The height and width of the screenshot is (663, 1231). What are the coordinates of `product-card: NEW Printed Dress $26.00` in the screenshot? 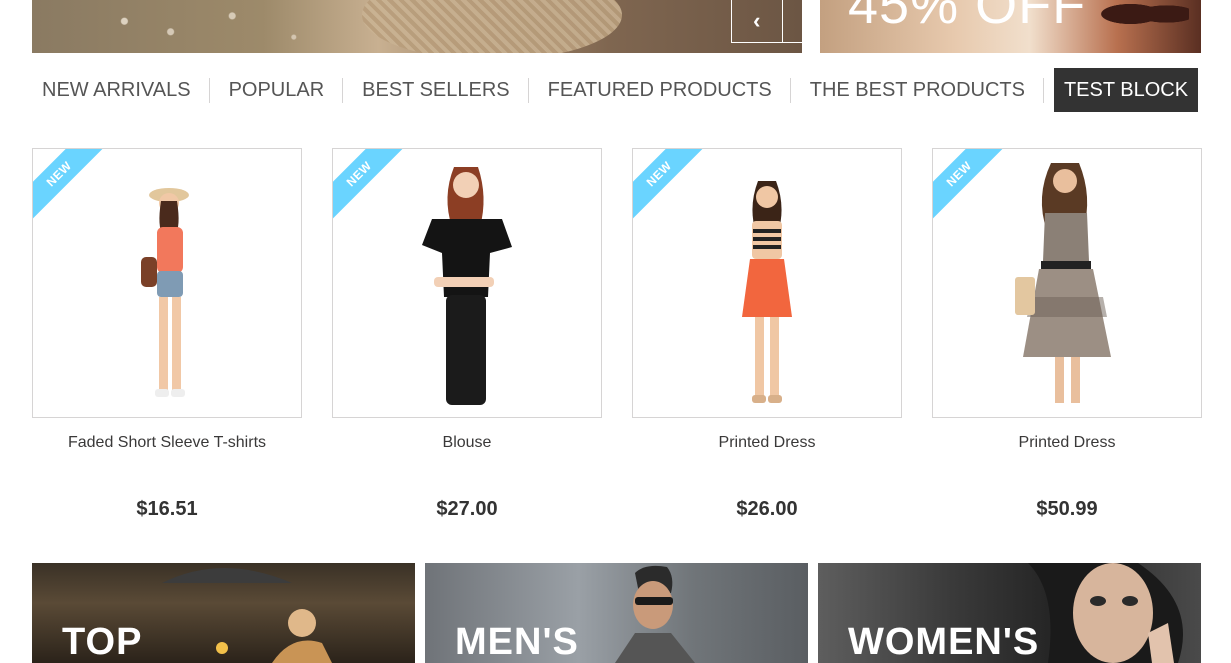 It's located at (767, 334).